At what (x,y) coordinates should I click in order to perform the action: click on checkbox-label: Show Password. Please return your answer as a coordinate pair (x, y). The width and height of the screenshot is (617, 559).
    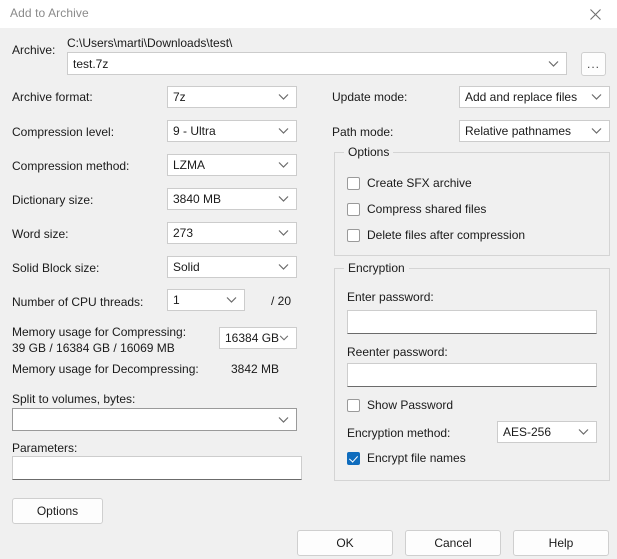
    Looking at the image, I should click on (410, 405).